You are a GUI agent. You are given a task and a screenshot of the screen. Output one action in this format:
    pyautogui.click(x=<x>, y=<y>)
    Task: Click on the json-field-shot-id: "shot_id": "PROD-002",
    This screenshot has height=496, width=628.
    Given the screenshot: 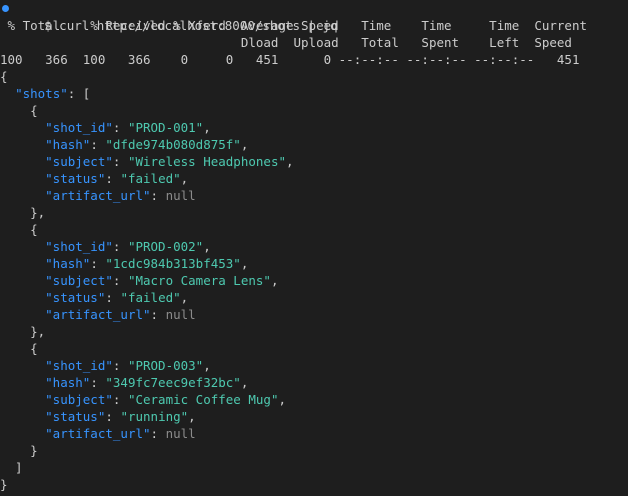 What is the action you would take?
    pyautogui.click(x=128, y=246)
    